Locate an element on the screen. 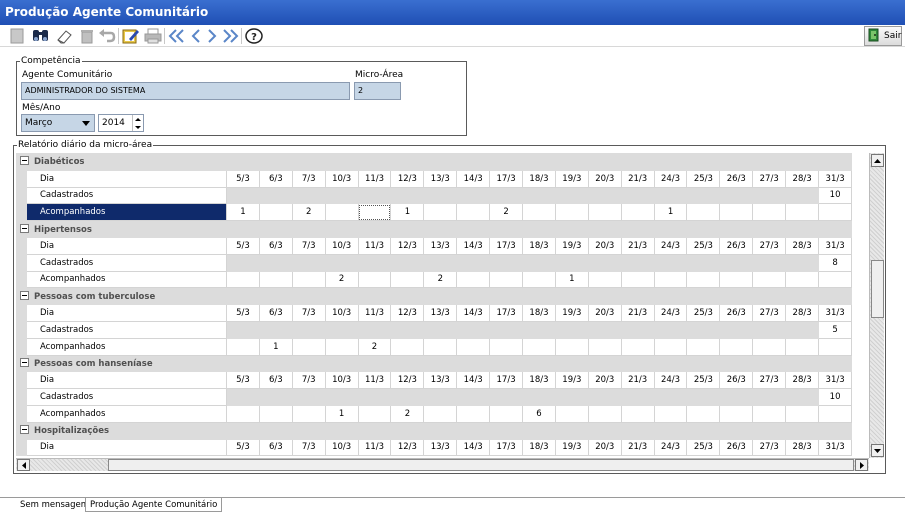 The image size is (905, 512). group-header: Hipertensos is located at coordinates (434, 229).